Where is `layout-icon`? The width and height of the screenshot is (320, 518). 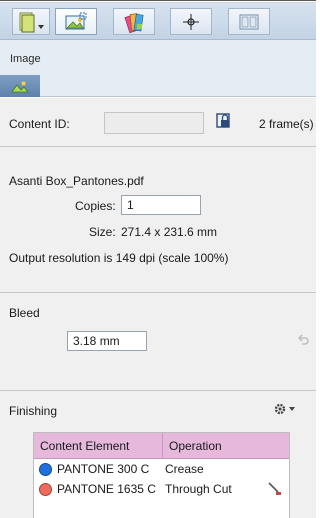
layout-icon is located at coordinates (249, 21).